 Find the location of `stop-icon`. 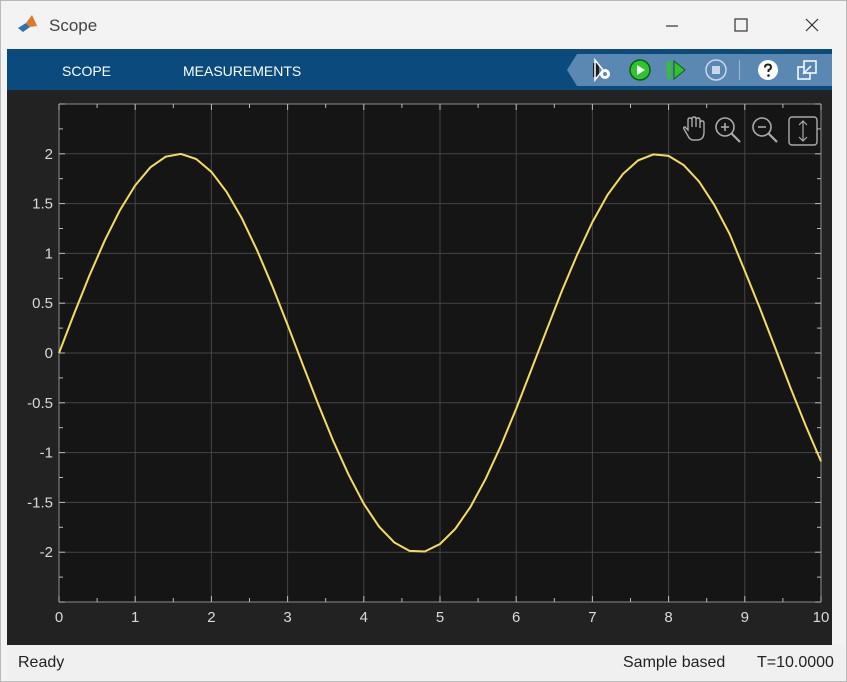

stop-icon is located at coordinates (716, 70).